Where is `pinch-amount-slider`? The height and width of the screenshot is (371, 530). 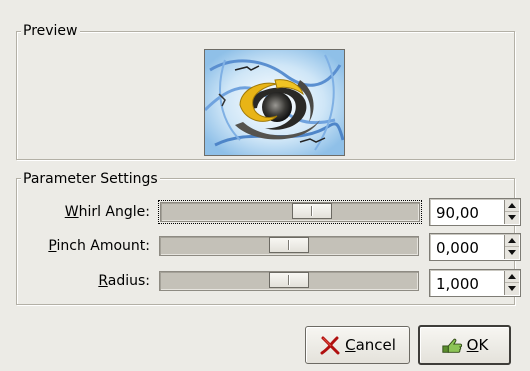 pinch-amount-slider is located at coordinates (289, 246).